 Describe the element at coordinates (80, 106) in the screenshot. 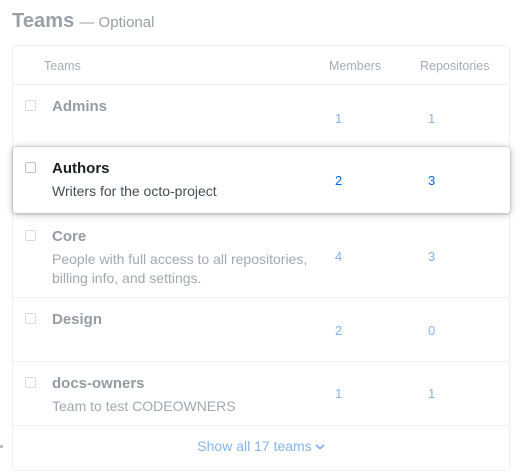

I see `team-name: Admins` at that location.